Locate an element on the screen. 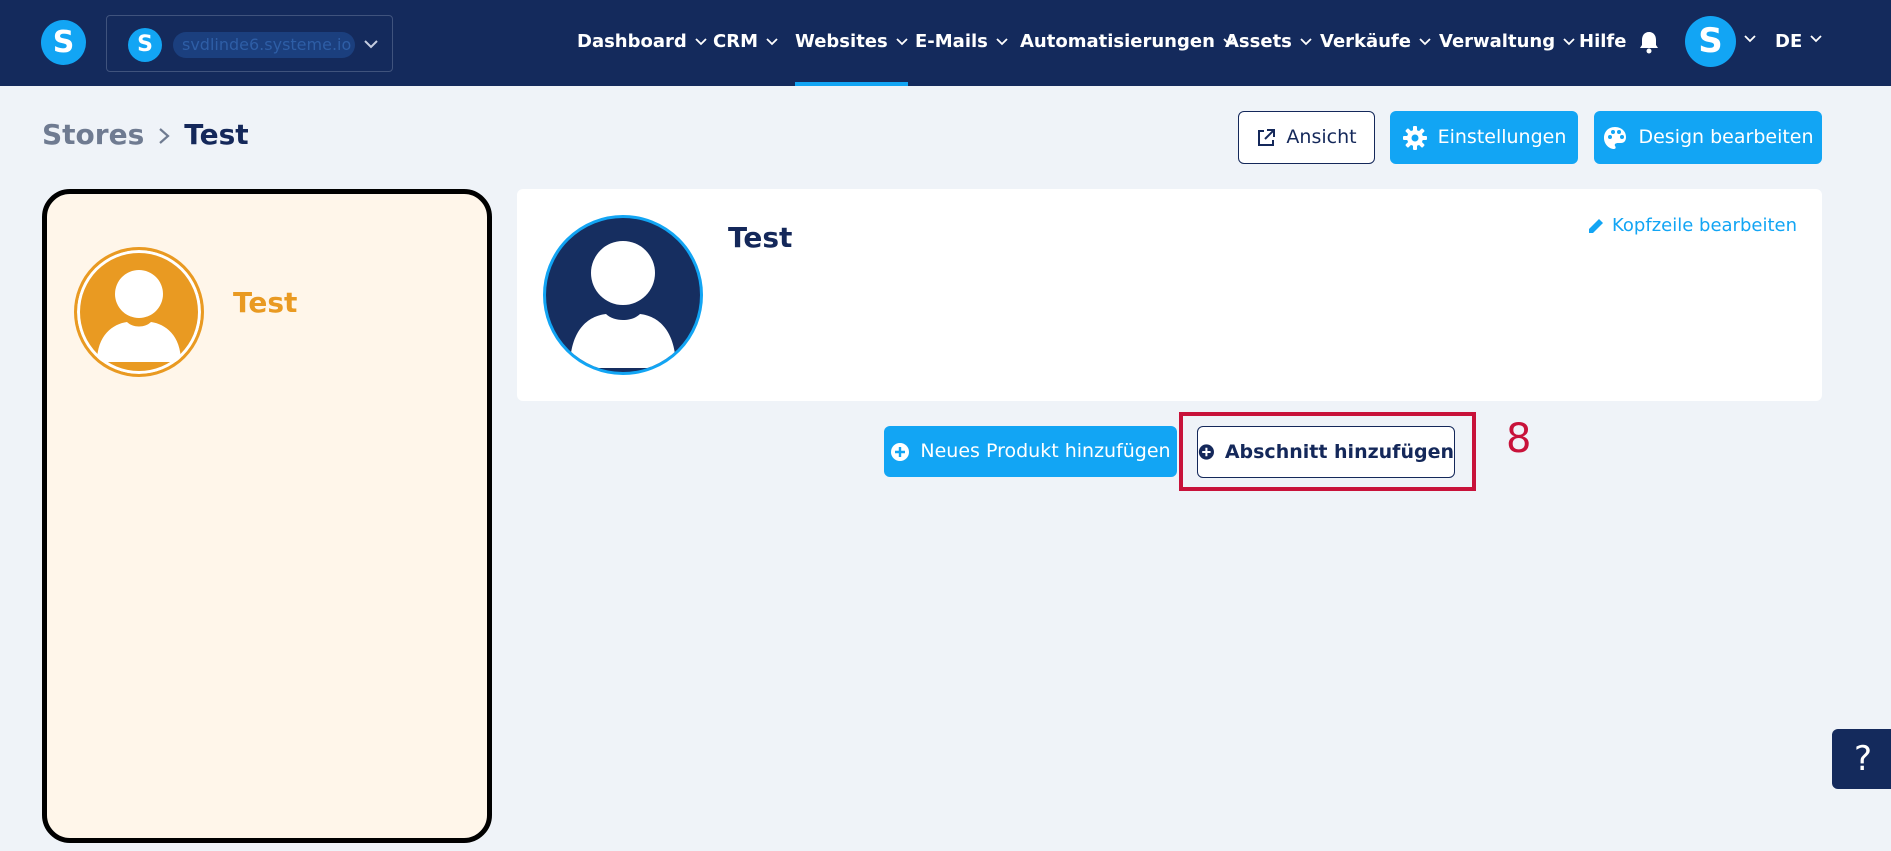 The width and height of the screenshot is (1891, 851). nav-help: Hilfe is located at coordinates (1602, 43).